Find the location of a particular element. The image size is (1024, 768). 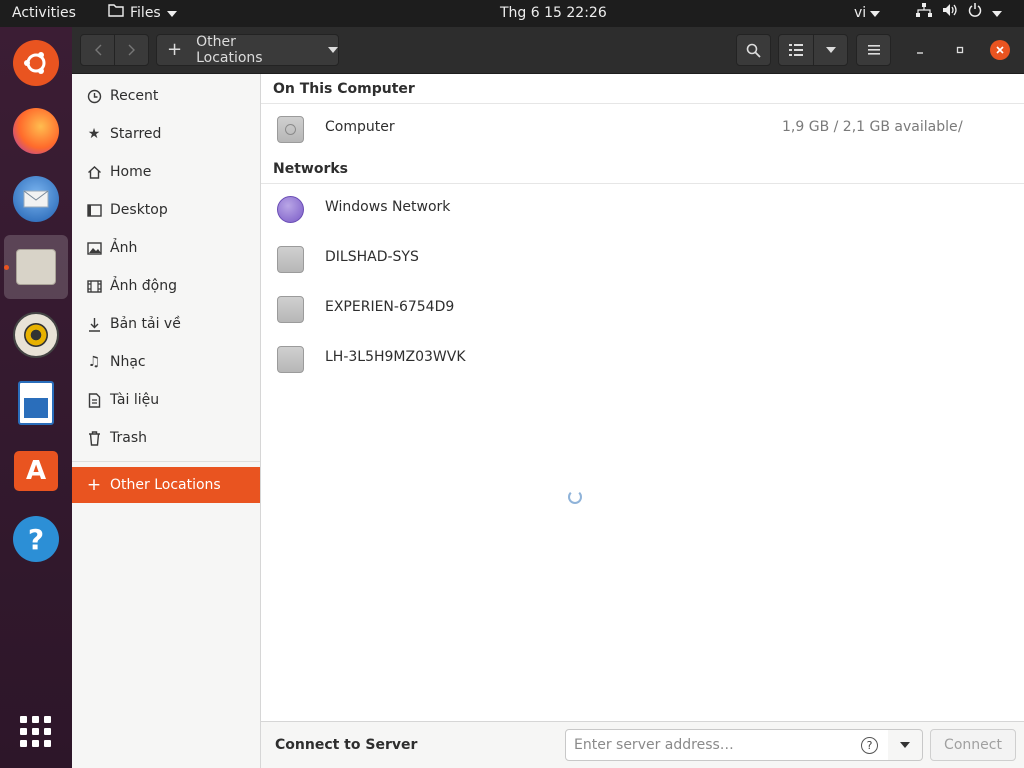

activities-button: Activities is located at coordinates (44, 13).